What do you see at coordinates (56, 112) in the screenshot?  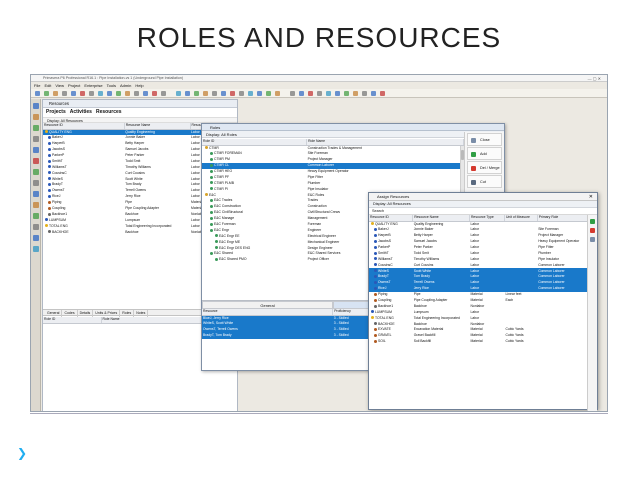 I see `tab-projects: Projects` at bounding box center [56, 112].